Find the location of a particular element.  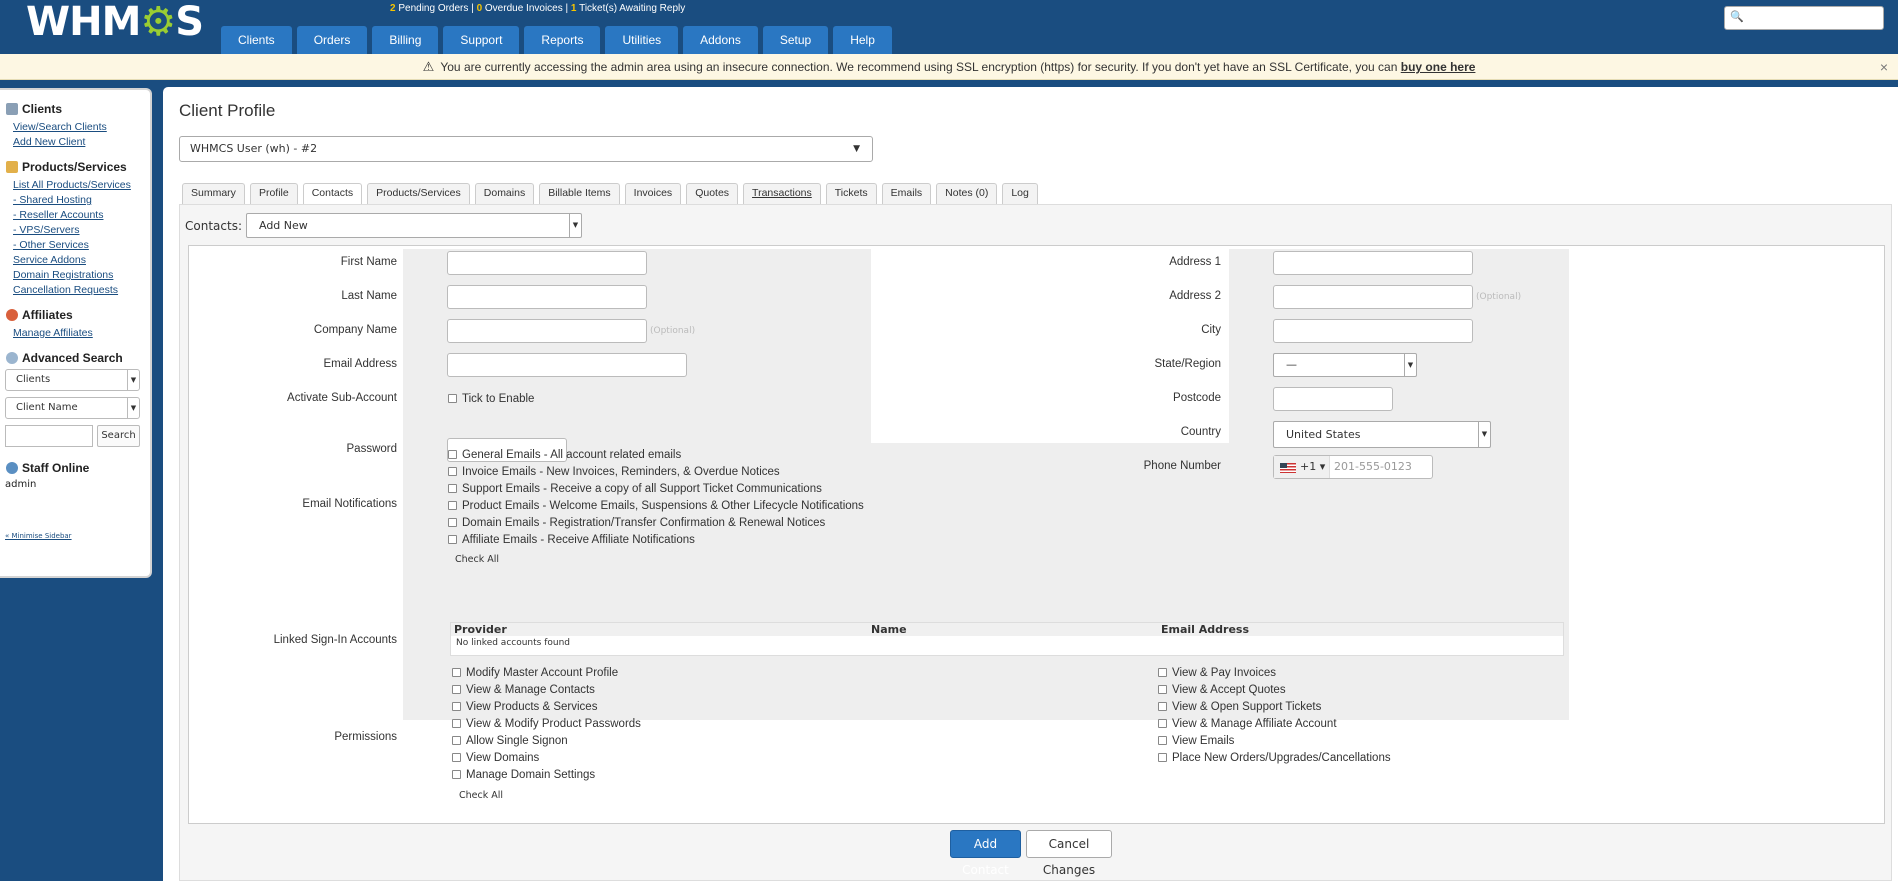

phone-number-input: +1 ▾ 201-555-0123 is located at coordinates (1353, 467).